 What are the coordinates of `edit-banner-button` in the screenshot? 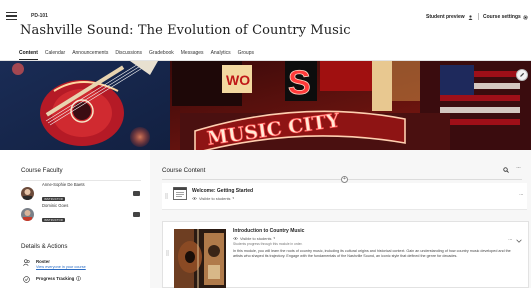 It's located at (522, 75).